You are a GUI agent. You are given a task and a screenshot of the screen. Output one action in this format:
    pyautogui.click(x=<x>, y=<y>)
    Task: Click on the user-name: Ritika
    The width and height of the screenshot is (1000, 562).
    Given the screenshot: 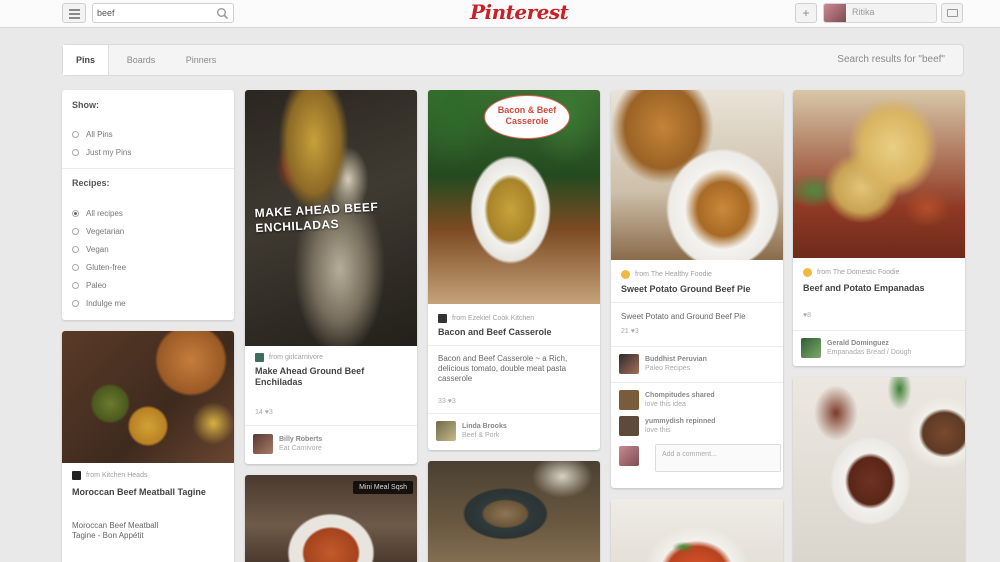 What is the action you would take?
    pyautogui.click(x=863, y=12)
    